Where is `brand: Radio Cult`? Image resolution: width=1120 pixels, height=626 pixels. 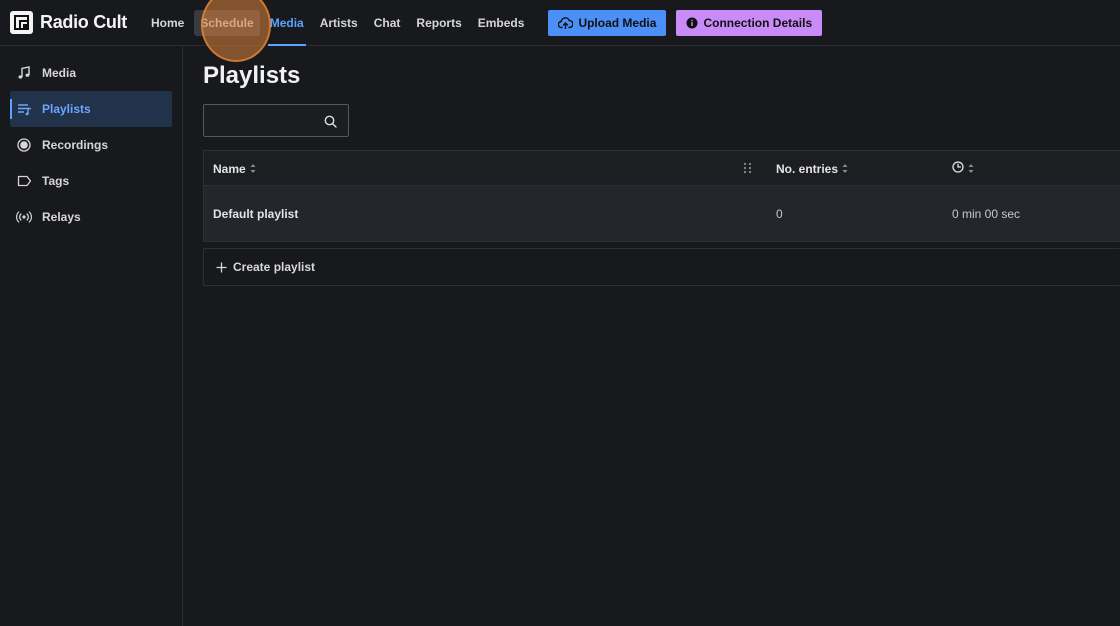
brand: Radio Cult is located at coordinates (68, 22).